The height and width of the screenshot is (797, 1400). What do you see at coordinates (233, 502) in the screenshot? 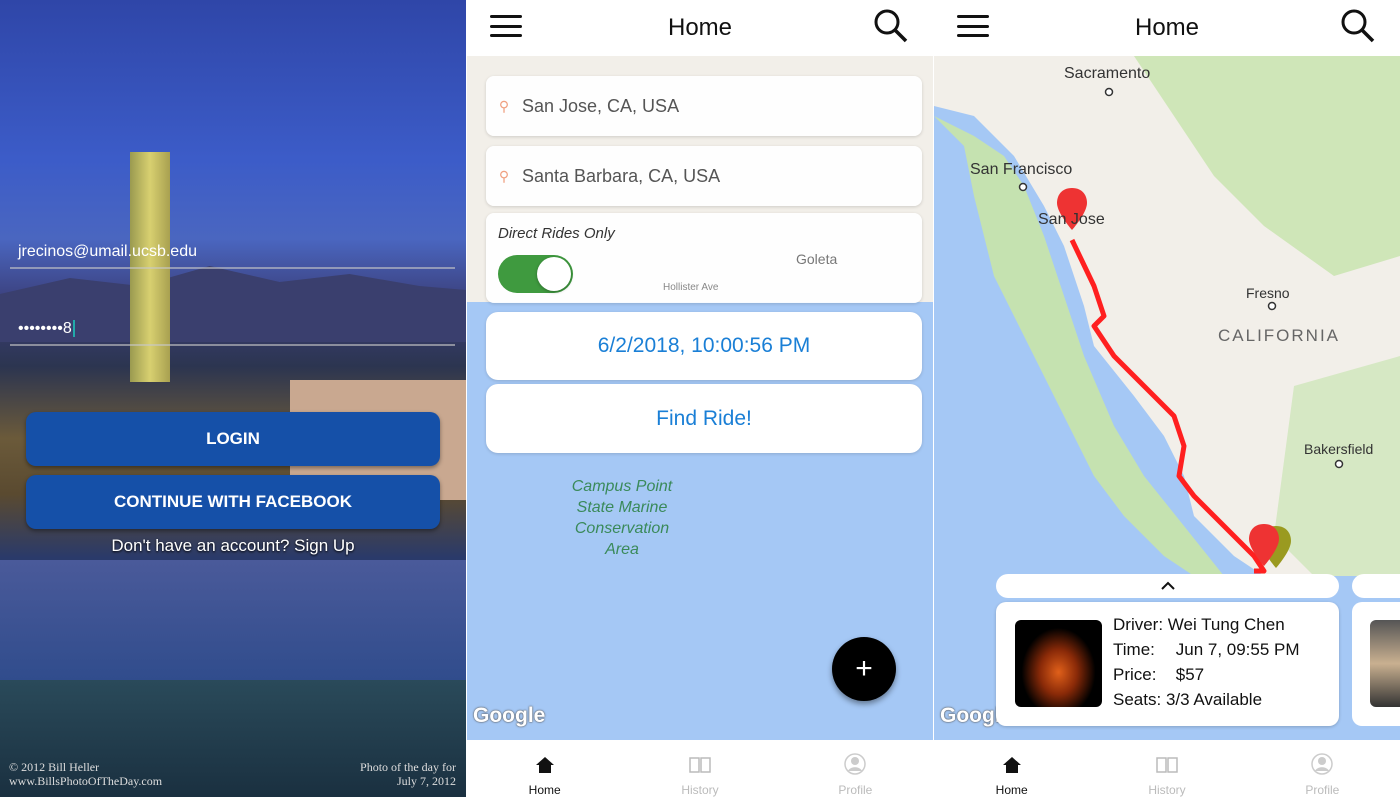
I see `facebook-button: CONTINUE WITH FACEBOOK` at bounding box center [233, 502].